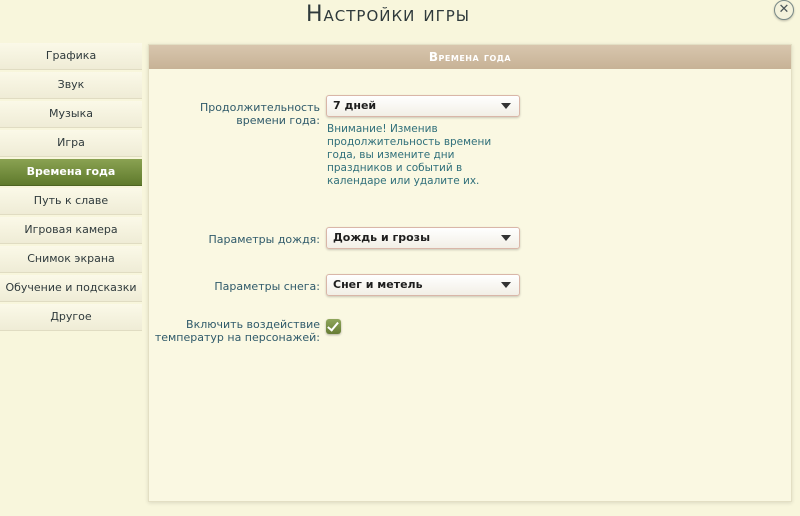 The width and height of the screenshot is (800, 516). I want to click on sidebar-item-game: Игра, so click(71, 143).